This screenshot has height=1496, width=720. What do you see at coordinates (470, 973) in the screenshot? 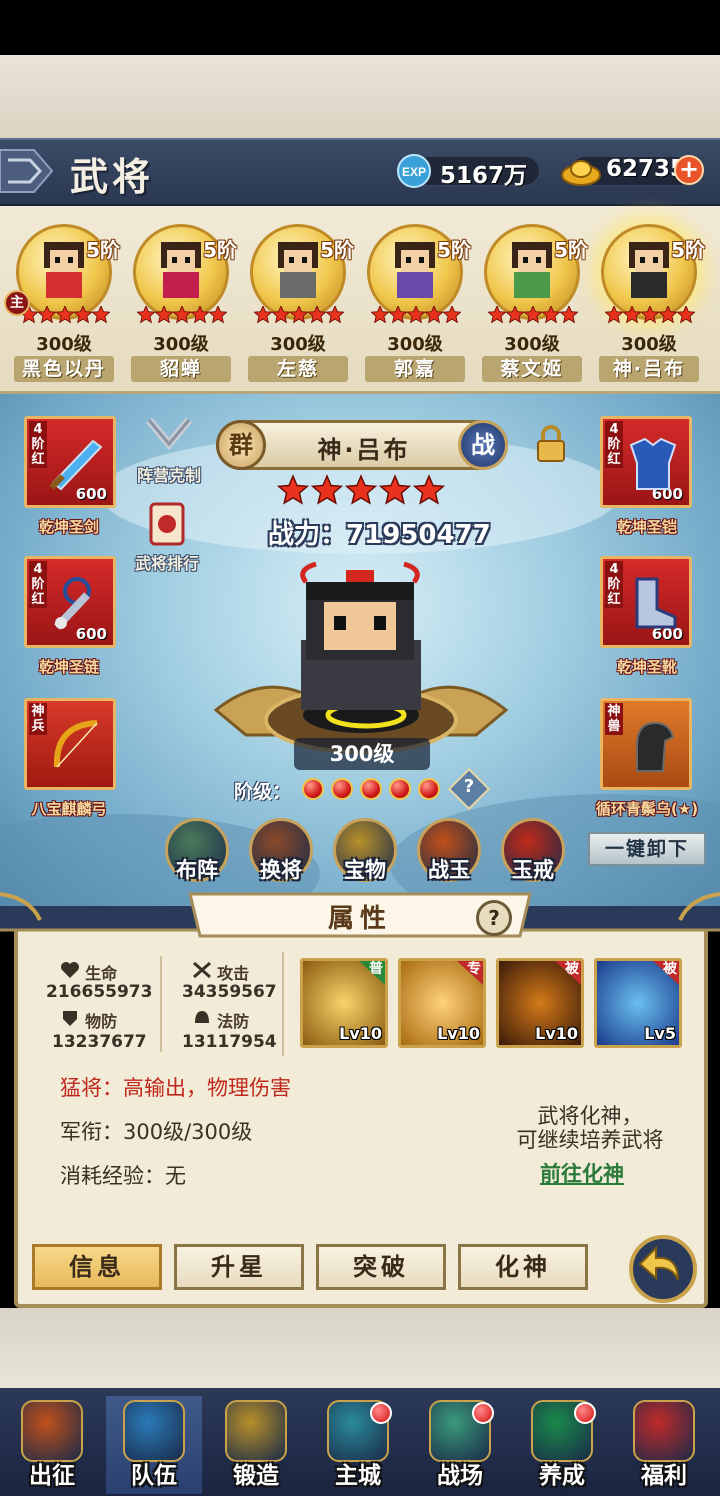
I see `skill-type-tag: 专` at bounding box center [470, 973].